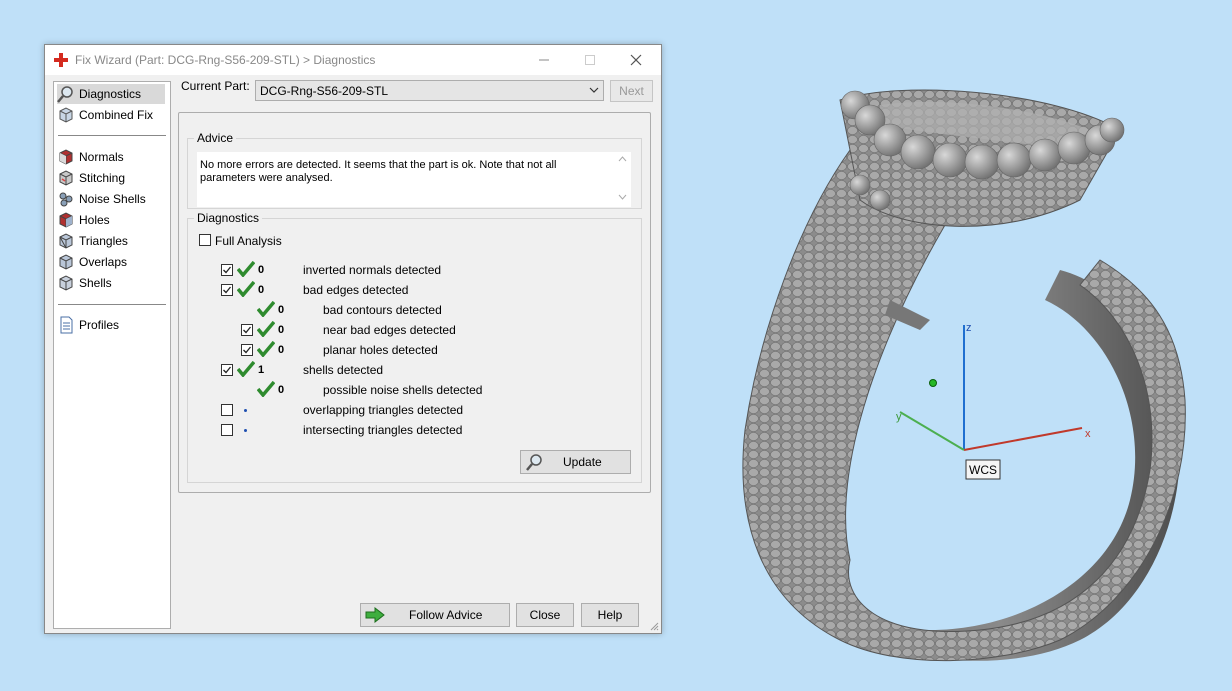 The width and height of the screenshot is (1232, 691). What do you see at coordinates (261, 370) in the screenshot?
I see `diag-count: 1` at bounding box center [261, 370].